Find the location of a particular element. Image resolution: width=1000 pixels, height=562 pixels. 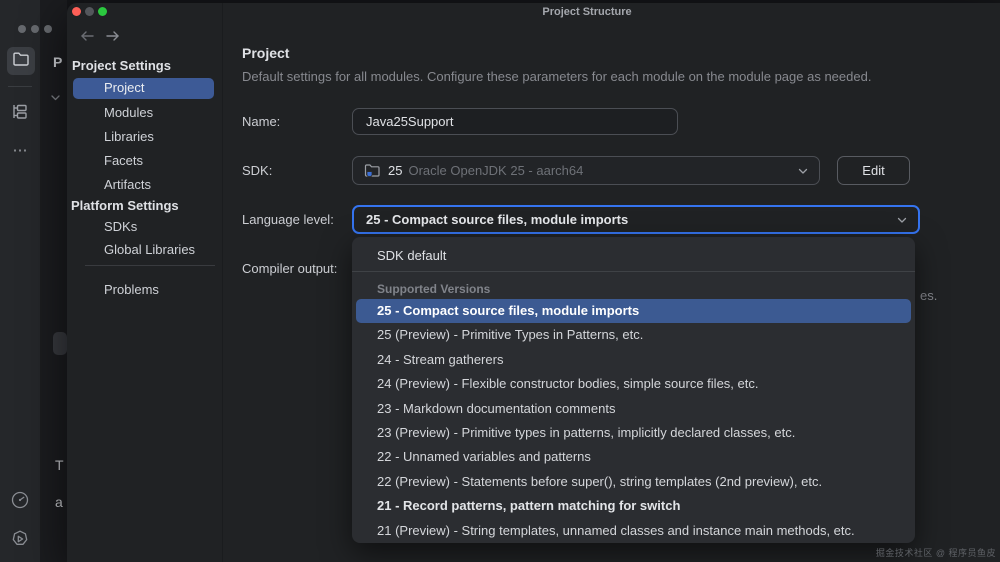

nav-item-sdks: SDKs is located at coordinates (120, 227).